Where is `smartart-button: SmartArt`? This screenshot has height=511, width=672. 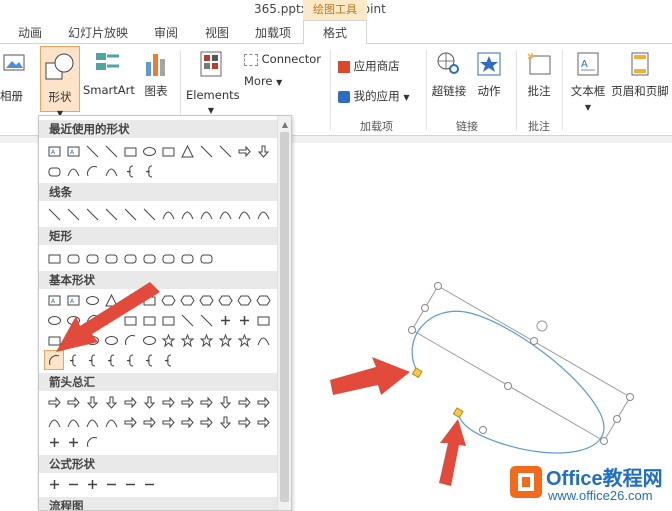
smartart-button: SmartArt is located at coordinates (109, 73).